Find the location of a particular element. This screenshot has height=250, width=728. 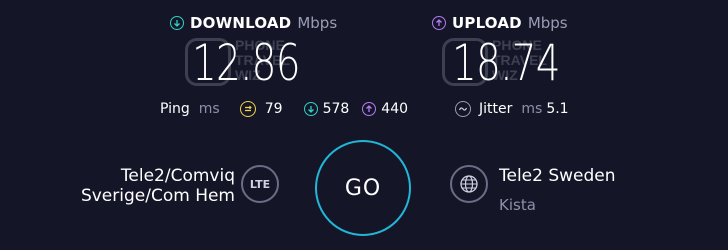

ping-row: Ping ms 79 578 440 is located at coordinates (284, 109).